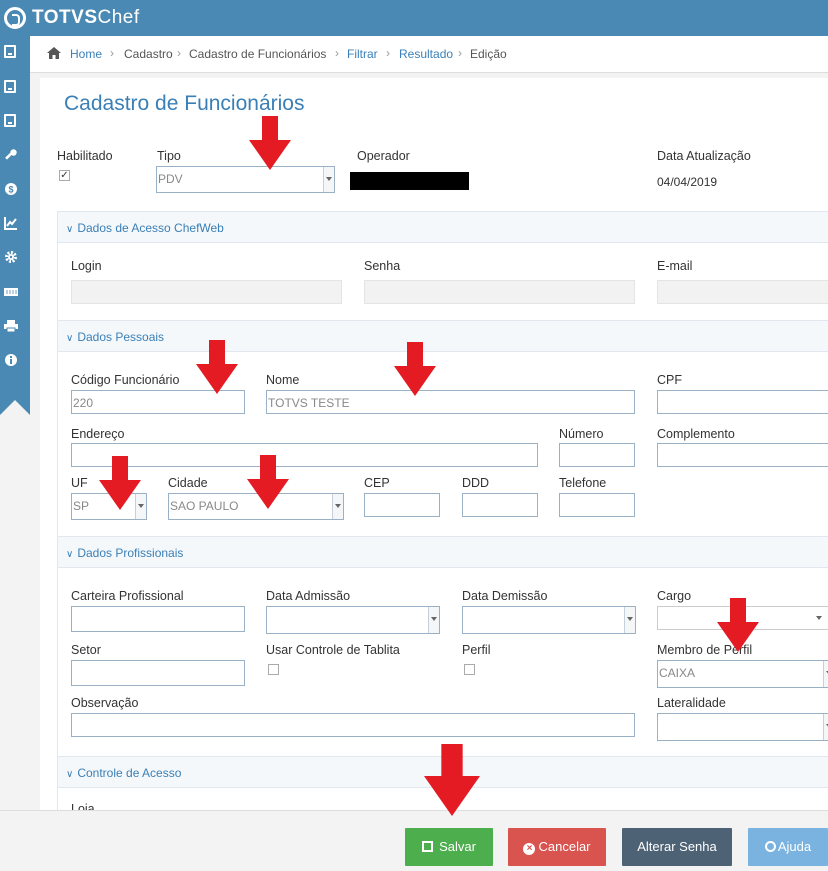 This screenshot has height=871, width=828. What do you see at coordinates (123, 773) in the screenshot?
I see `section-controle-title: Controle de Acesso` at bounding box center [123, 773].